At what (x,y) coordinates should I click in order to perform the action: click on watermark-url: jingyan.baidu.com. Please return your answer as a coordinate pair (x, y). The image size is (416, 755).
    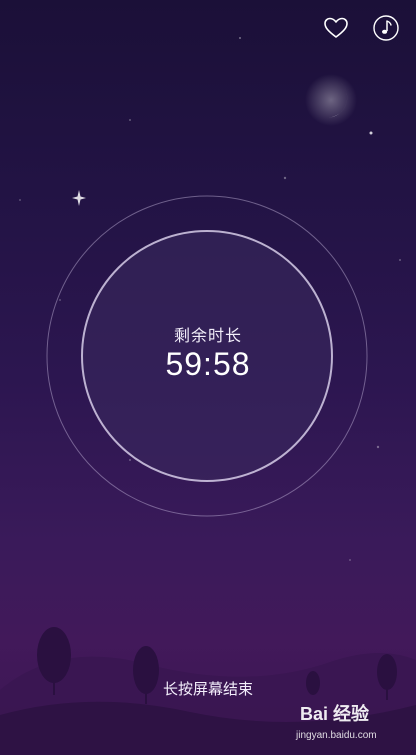
    Looking at the image, I should click on (336, 735).